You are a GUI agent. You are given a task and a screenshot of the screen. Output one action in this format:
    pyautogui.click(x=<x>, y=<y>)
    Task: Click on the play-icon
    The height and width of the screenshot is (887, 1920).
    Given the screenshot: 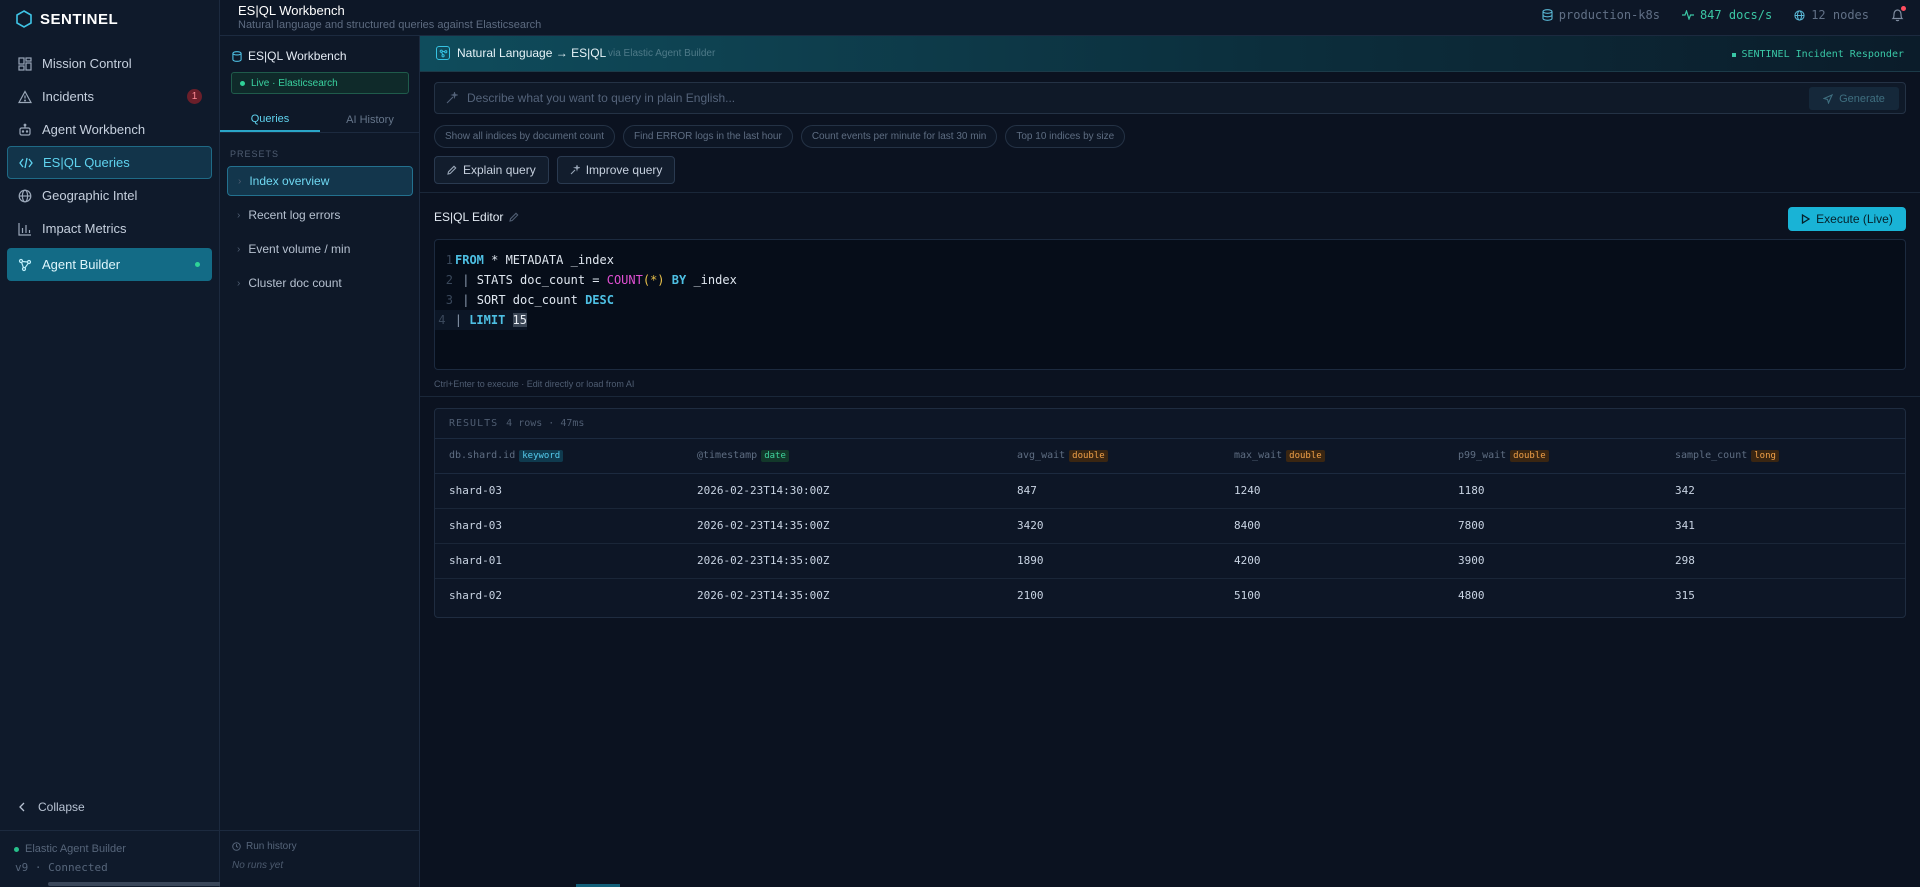 What is the action you would take?
    pyautogui.click(x=1806, y=219)
    